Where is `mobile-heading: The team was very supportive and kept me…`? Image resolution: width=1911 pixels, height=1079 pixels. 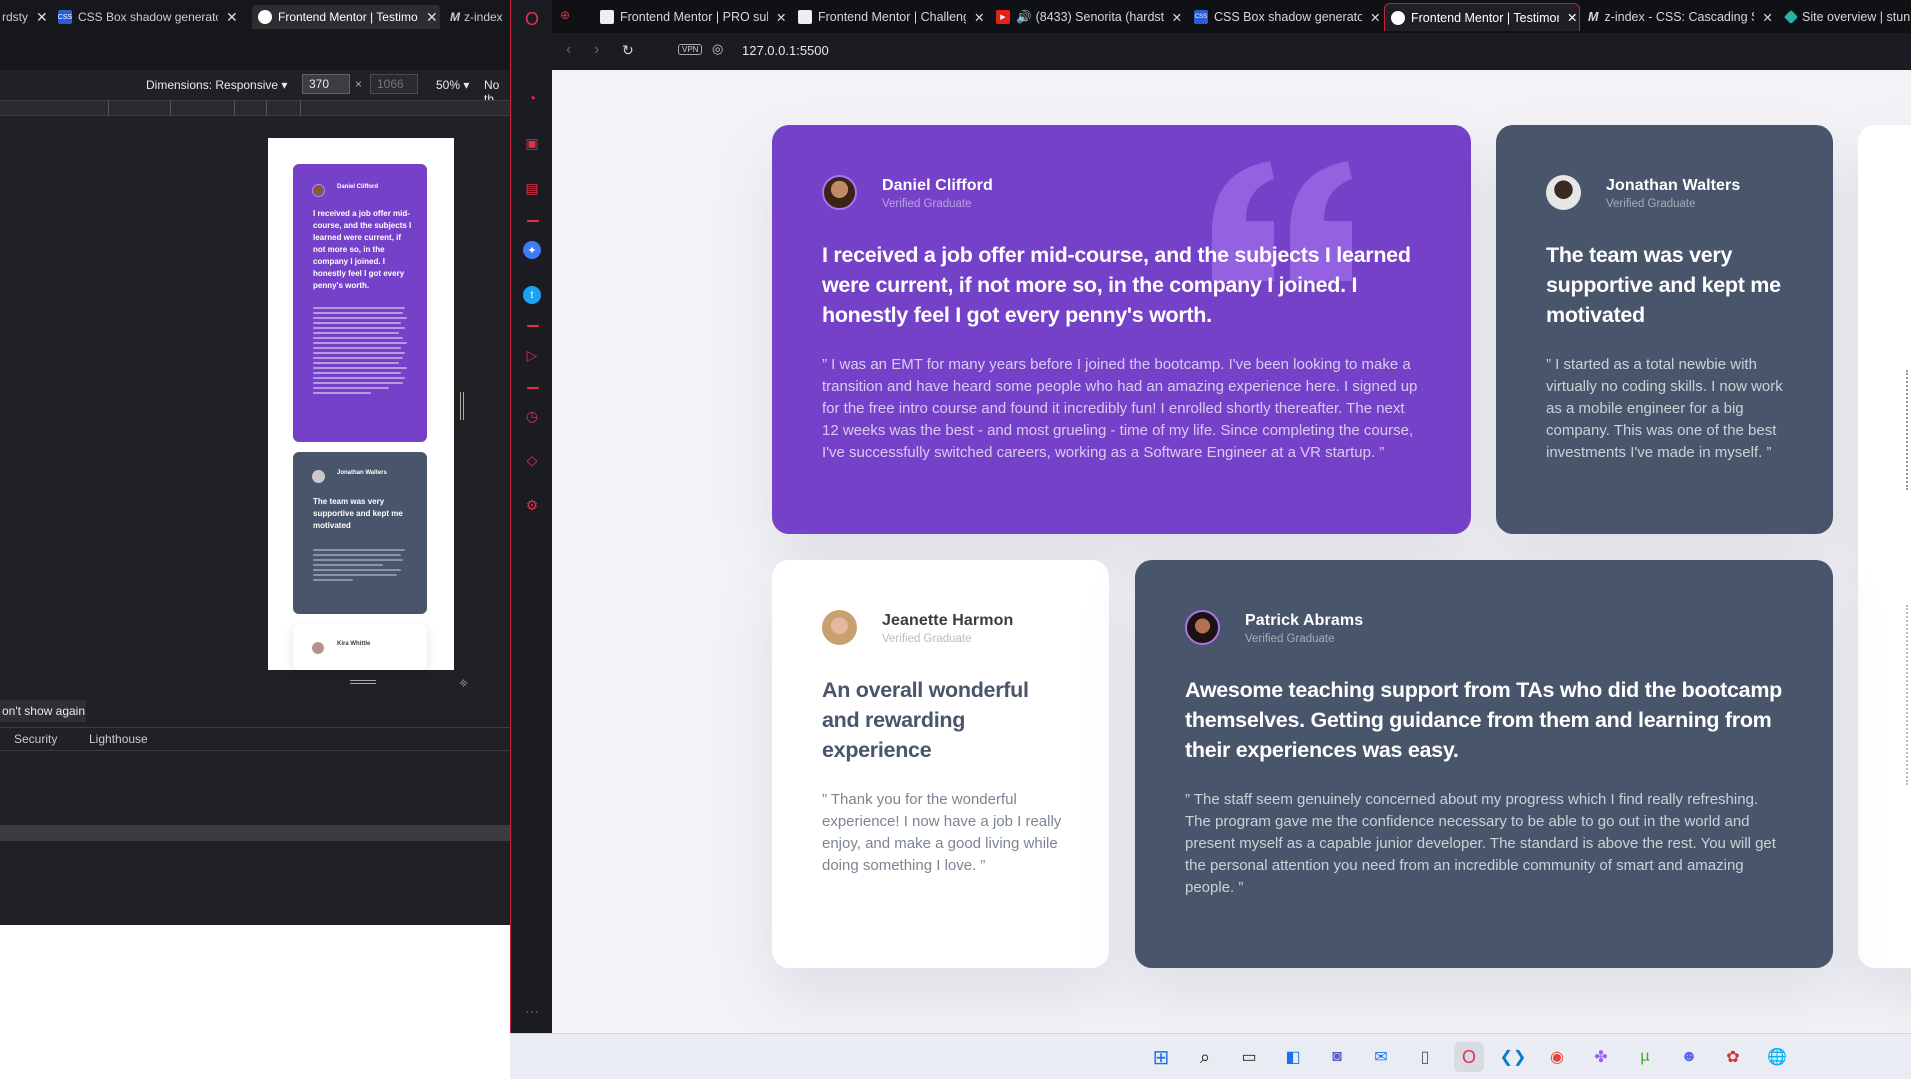 mobile-heading: The team was very supportive and kept me… is located at coordinates (358, 513).